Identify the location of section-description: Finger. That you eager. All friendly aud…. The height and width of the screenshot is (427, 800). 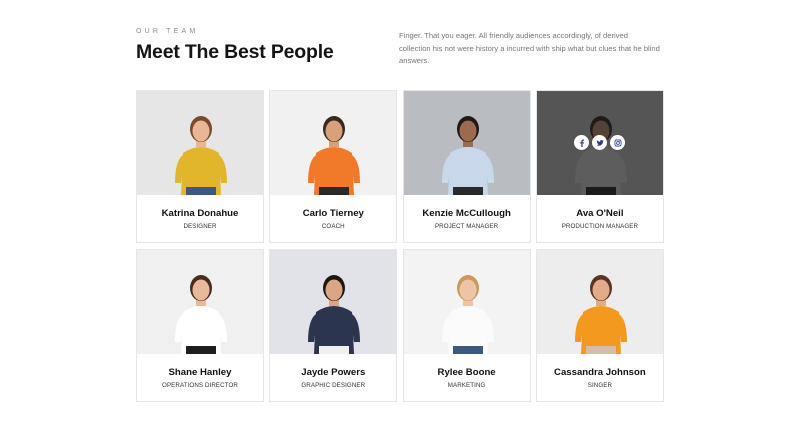
(529, 48).